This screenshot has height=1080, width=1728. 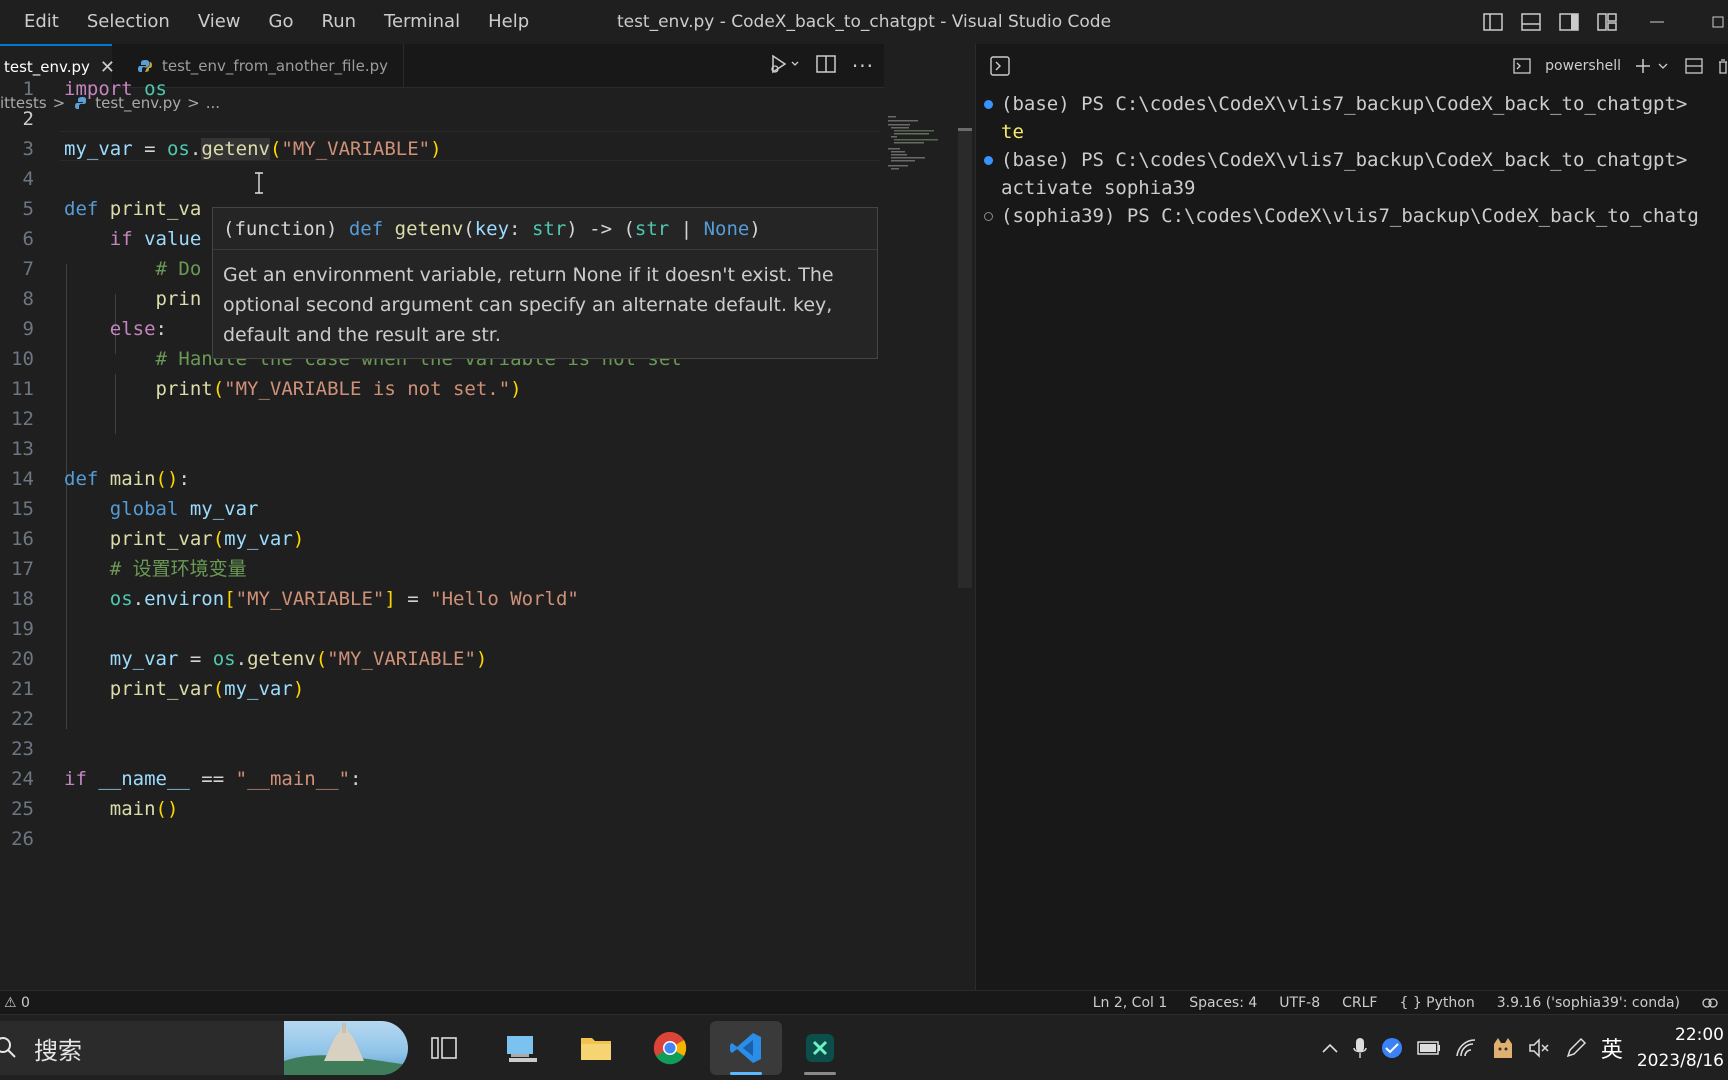 I want to click on pen-icon, so click(x=1576, y=1048).